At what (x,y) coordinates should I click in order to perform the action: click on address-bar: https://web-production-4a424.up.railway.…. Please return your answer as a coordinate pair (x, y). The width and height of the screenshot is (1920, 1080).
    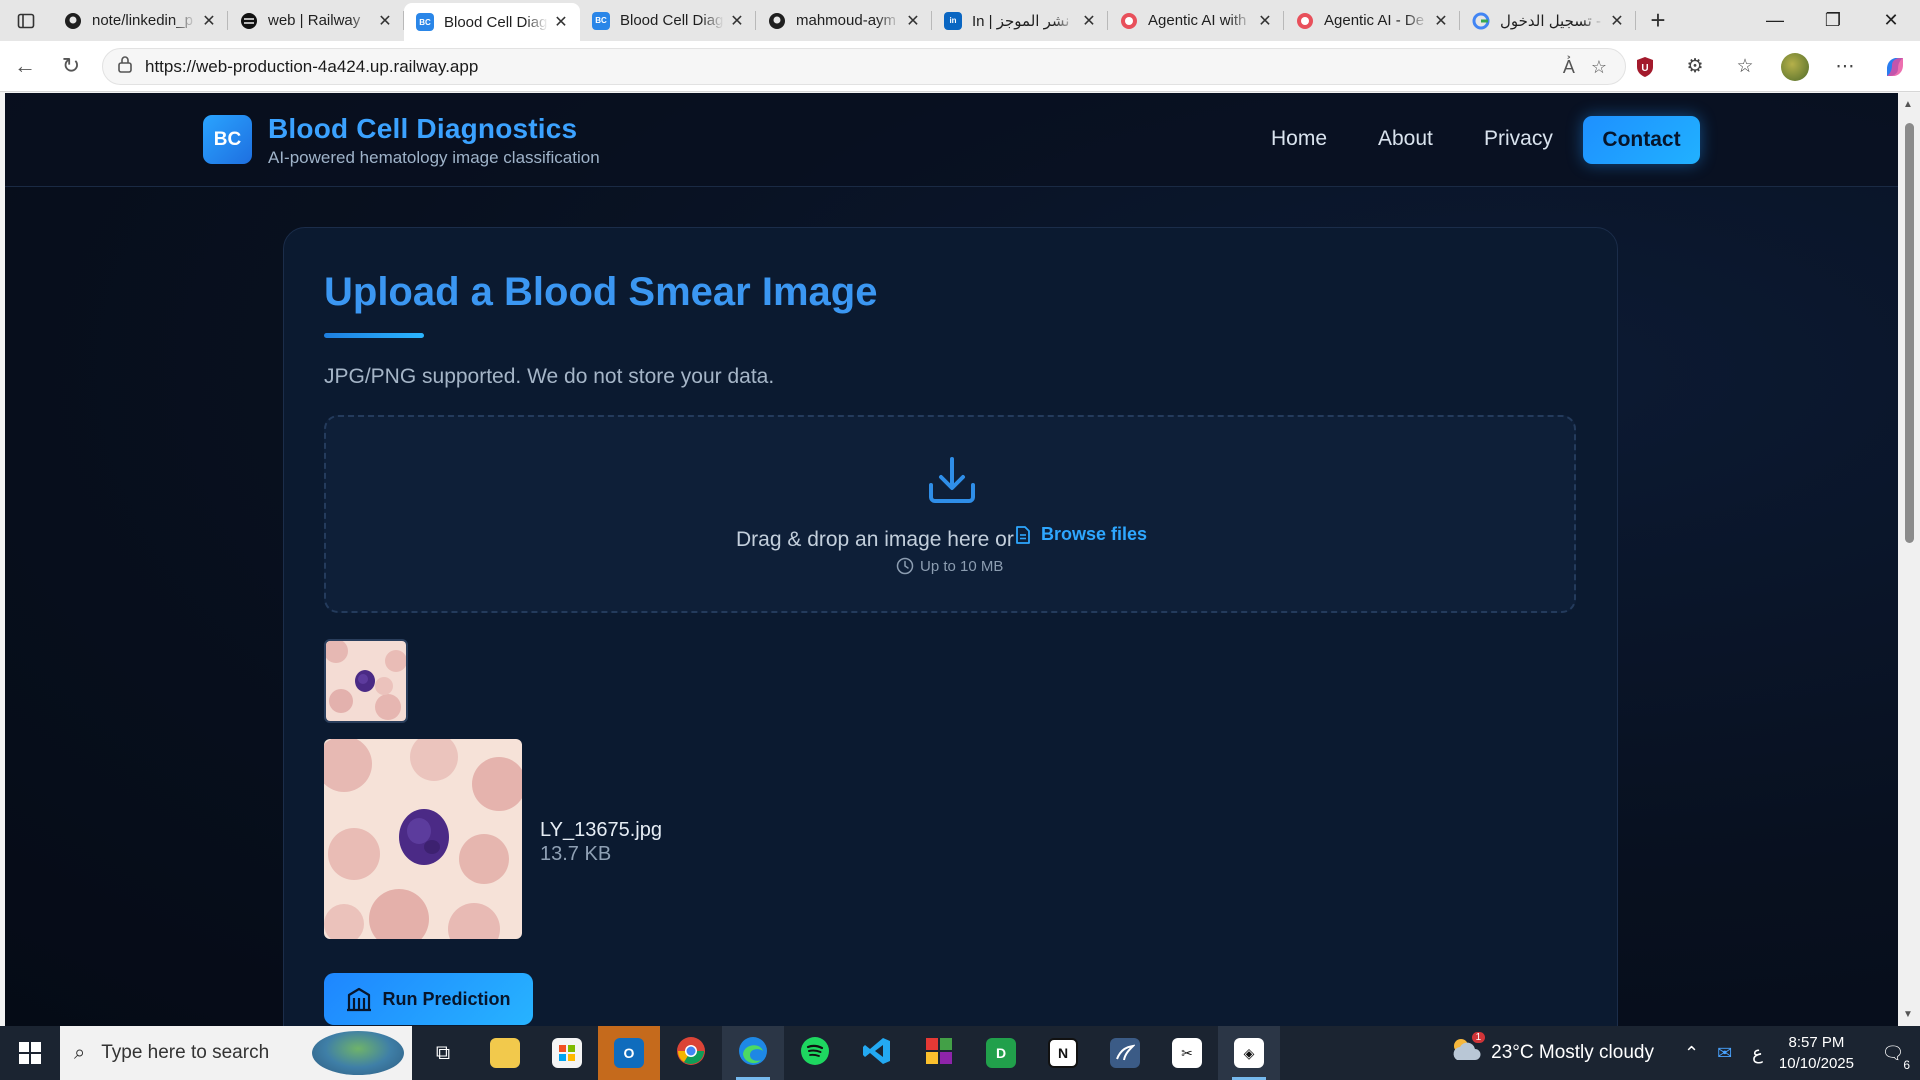
    Looking at the image, I should click on (864, 66).